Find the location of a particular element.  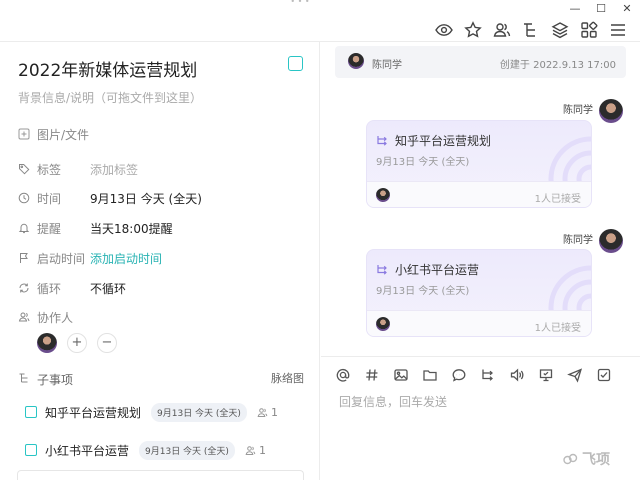

tag-label: 标签 is located at coordinates (49, 169).